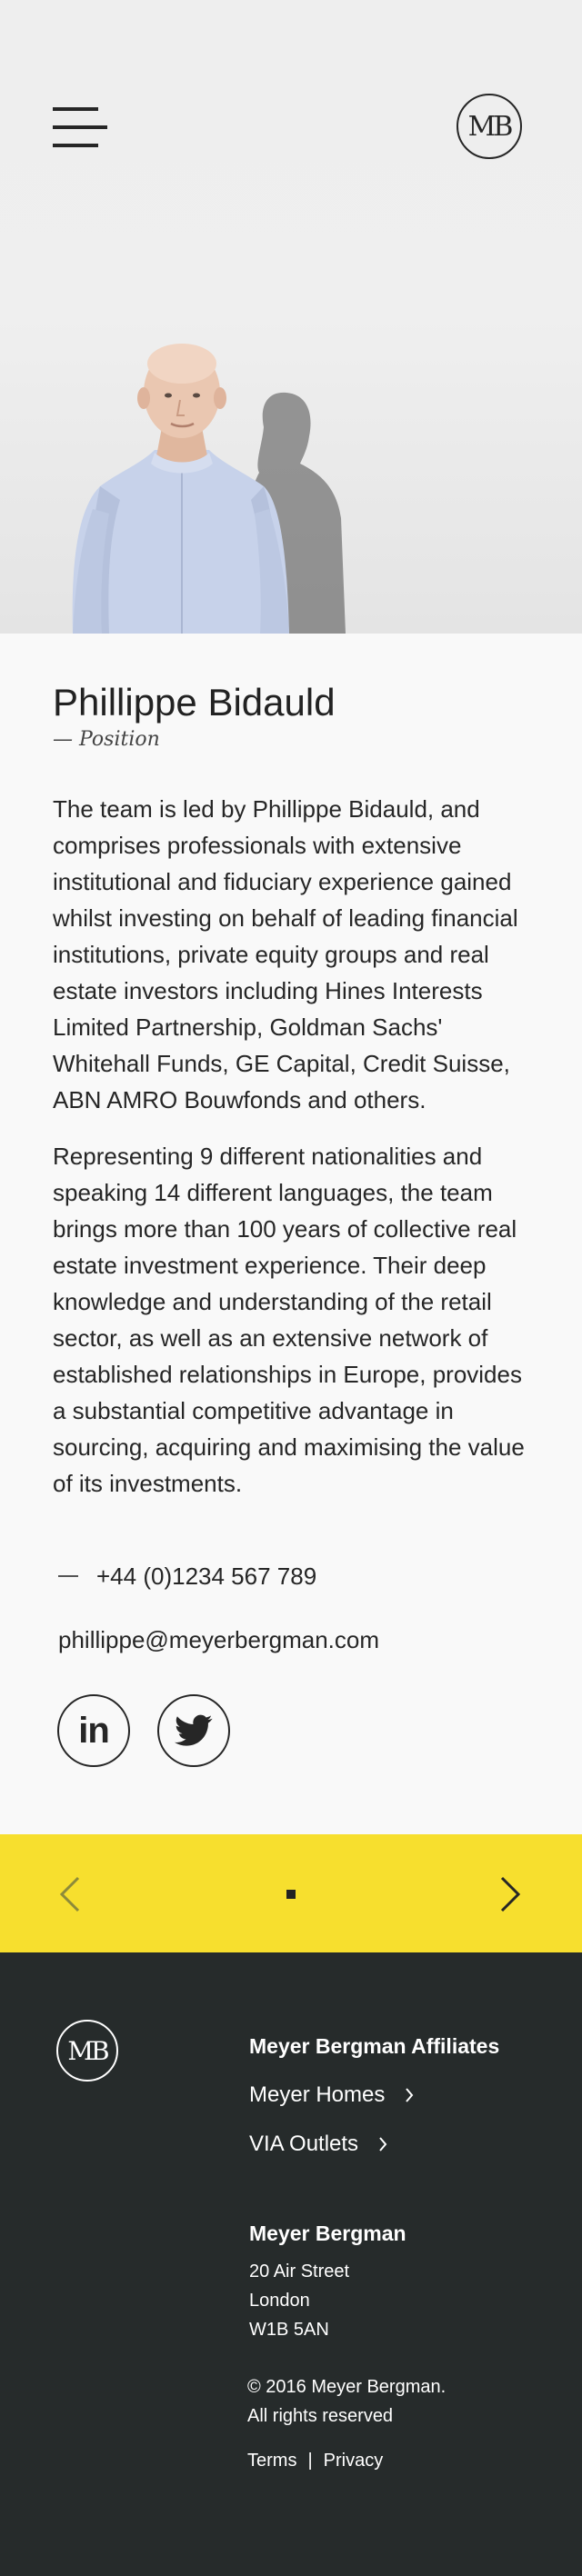  I want to click on affiliate-link-meyer-homes: Meyer Homes, so click(374, 2095).